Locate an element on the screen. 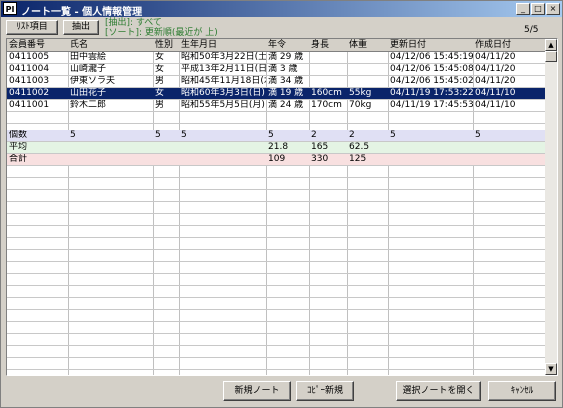  cell-age: 満 3 歳 is located at coordinates (283, 69).